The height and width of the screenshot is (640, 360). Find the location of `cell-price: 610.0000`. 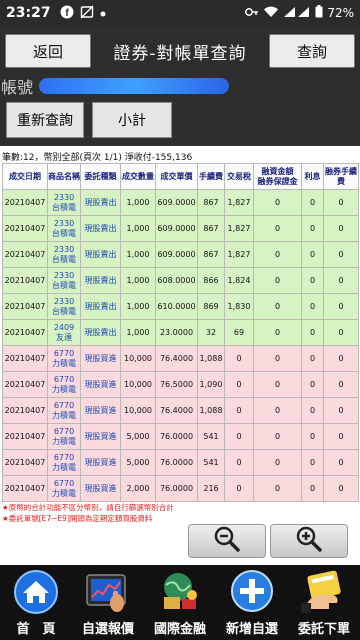

cell-price: 610.0000 is located at coordinates (176, 306).